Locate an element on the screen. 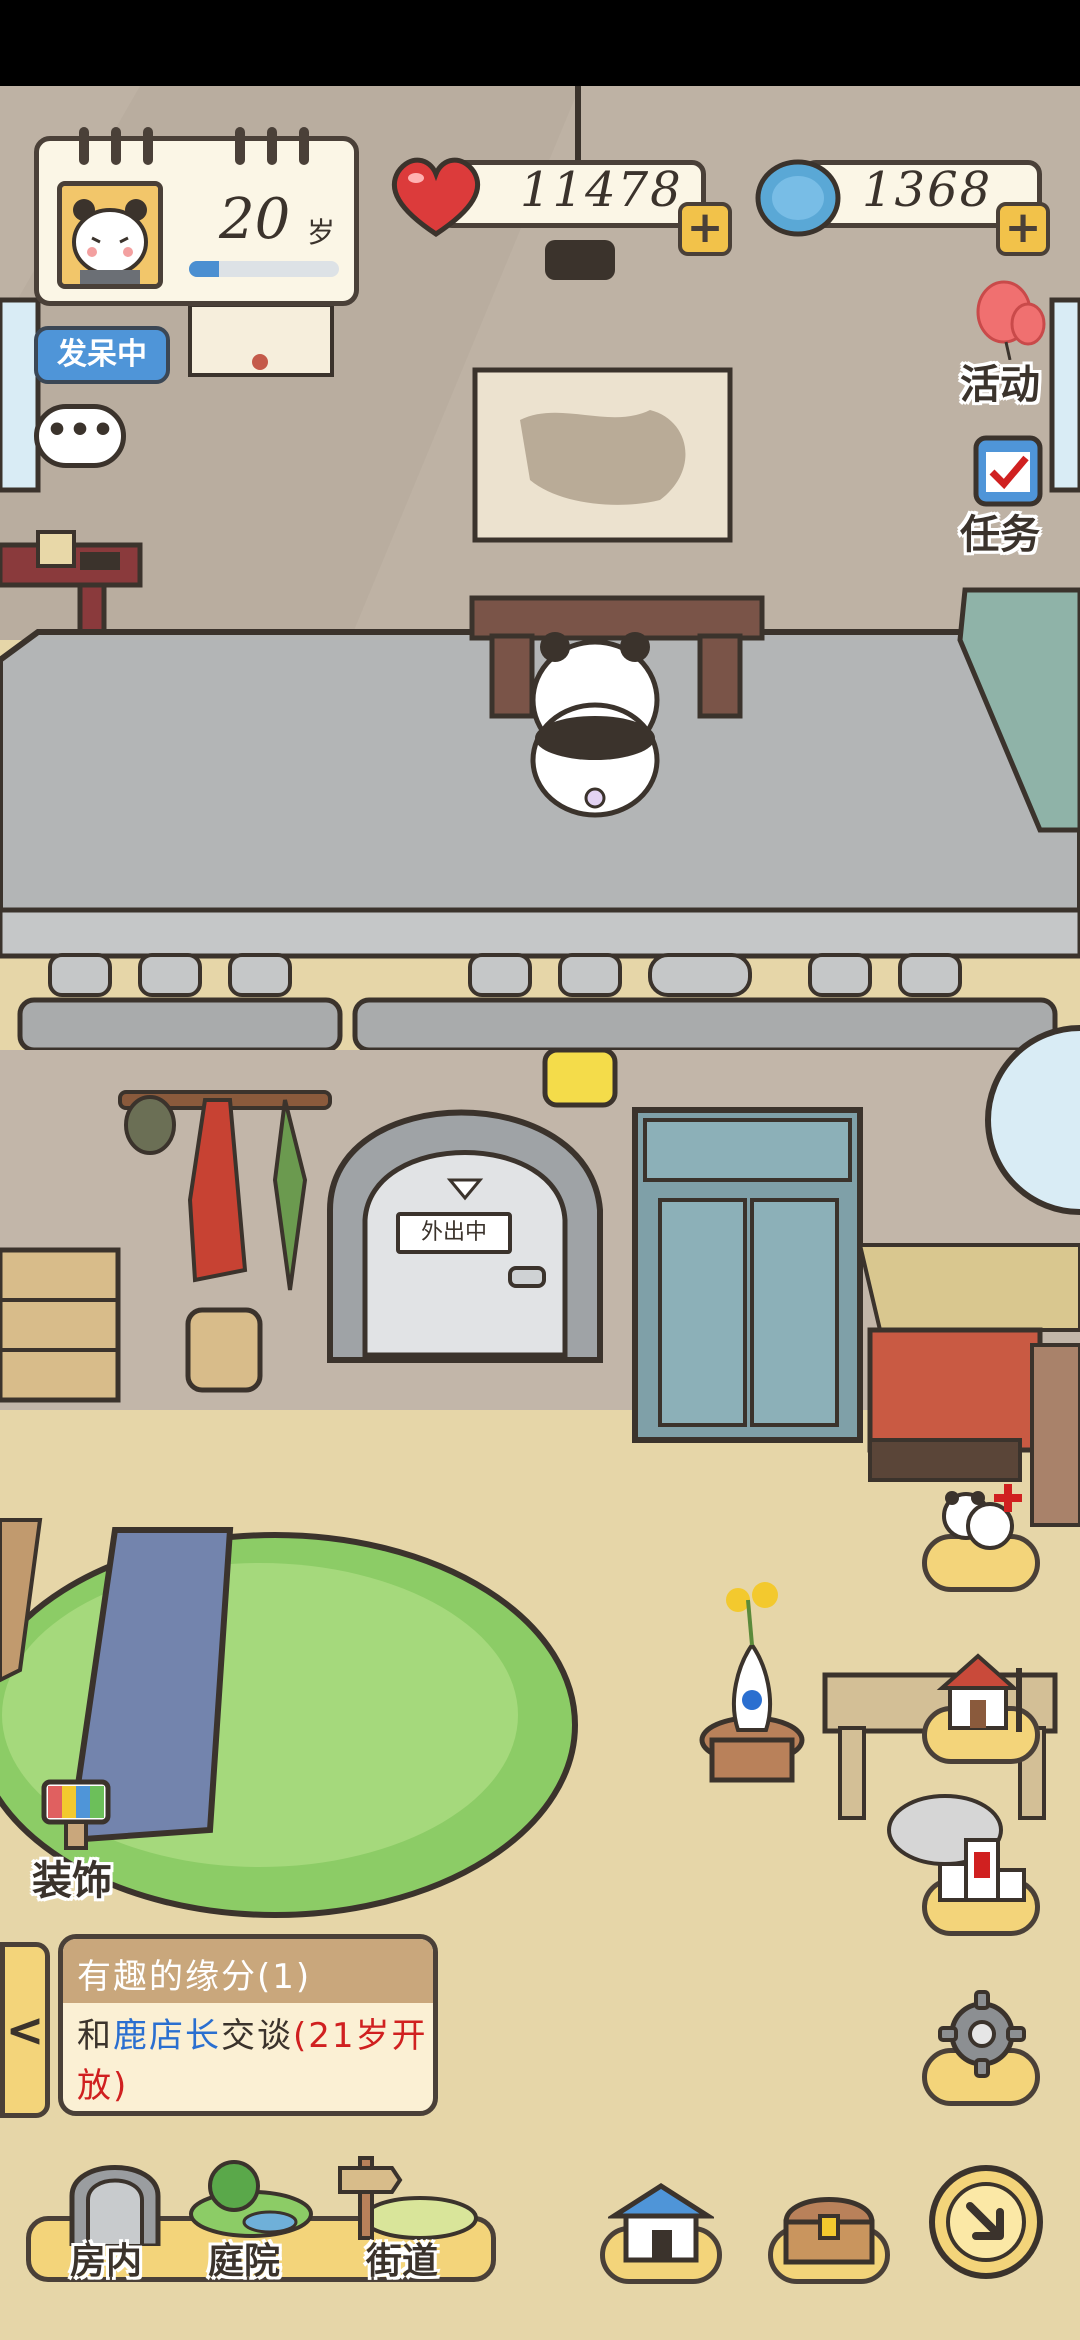  avatar is located at coordinates (110, 235).